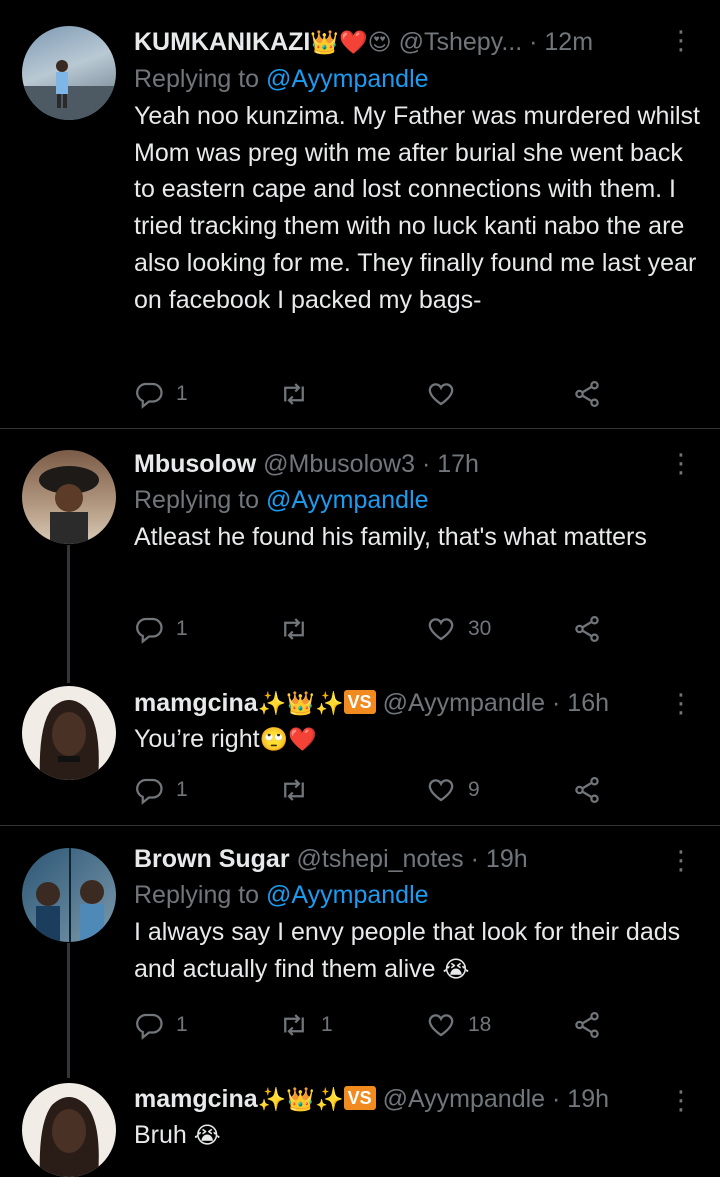 The width and height of the screenshot is (720, 1177). Describe the element at coordinates (447, 394) in the screenshot. I see `like-button` at that location.